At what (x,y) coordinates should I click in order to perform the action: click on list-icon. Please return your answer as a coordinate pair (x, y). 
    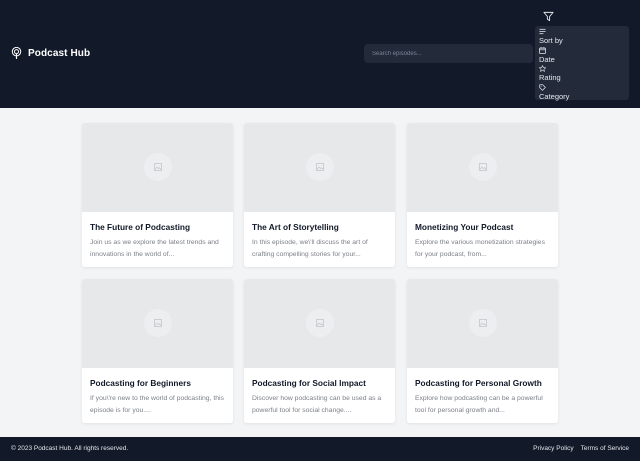
    Looking at the image, I should click on (542, 31).